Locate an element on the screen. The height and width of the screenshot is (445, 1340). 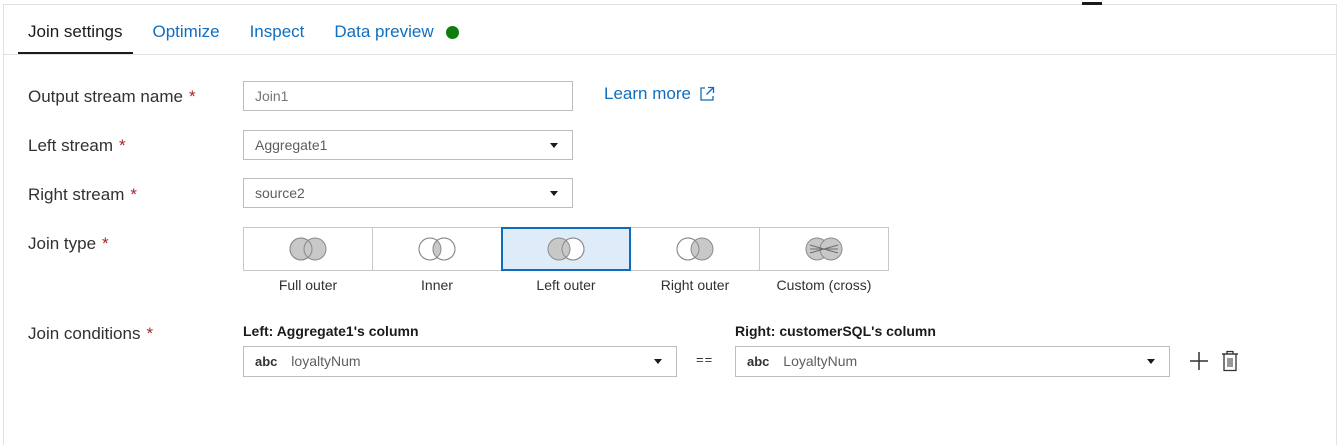
tab-label: Join settings is located at coordinates (75, 31).